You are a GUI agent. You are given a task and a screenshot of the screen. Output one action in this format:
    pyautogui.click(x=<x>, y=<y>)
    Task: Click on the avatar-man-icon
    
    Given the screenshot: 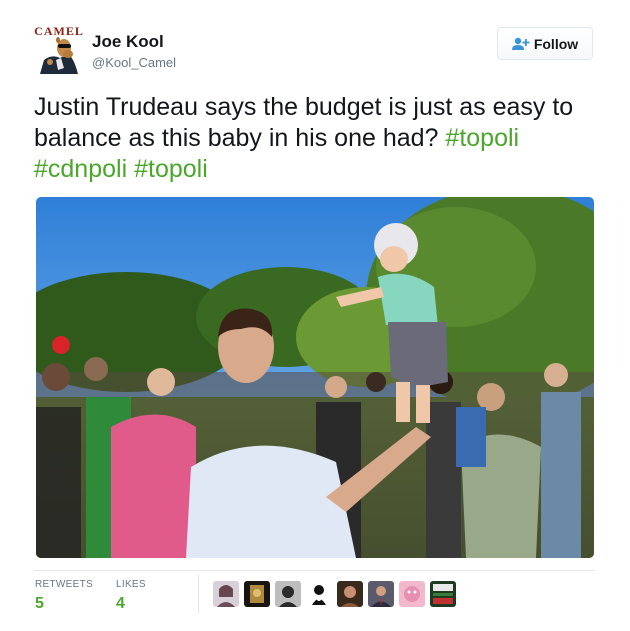 What is the action you would take?
    pyautogui.click(x=350, y=594)
    